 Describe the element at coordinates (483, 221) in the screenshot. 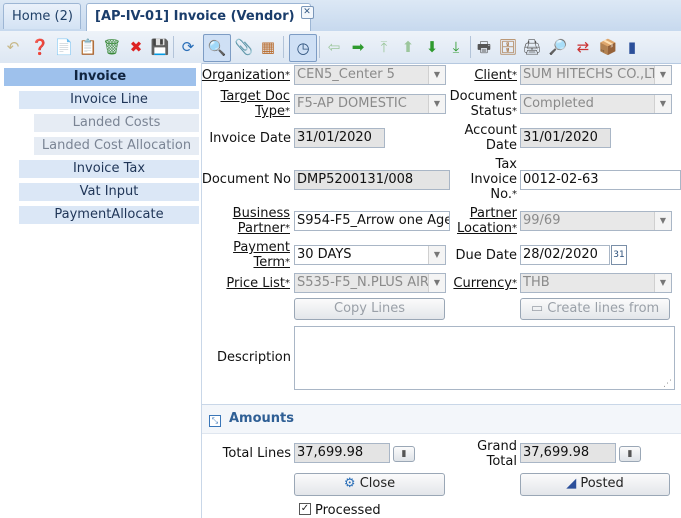

I see `partner-location-label: Partner Location*` at that location.